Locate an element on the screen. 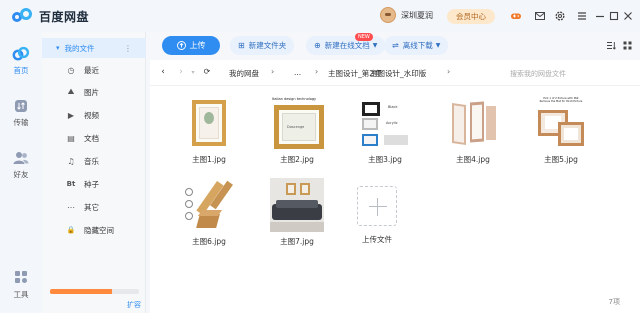  offline-download-button: ⇌ 离线下载 ▼ is located at coordinates (416, 45).